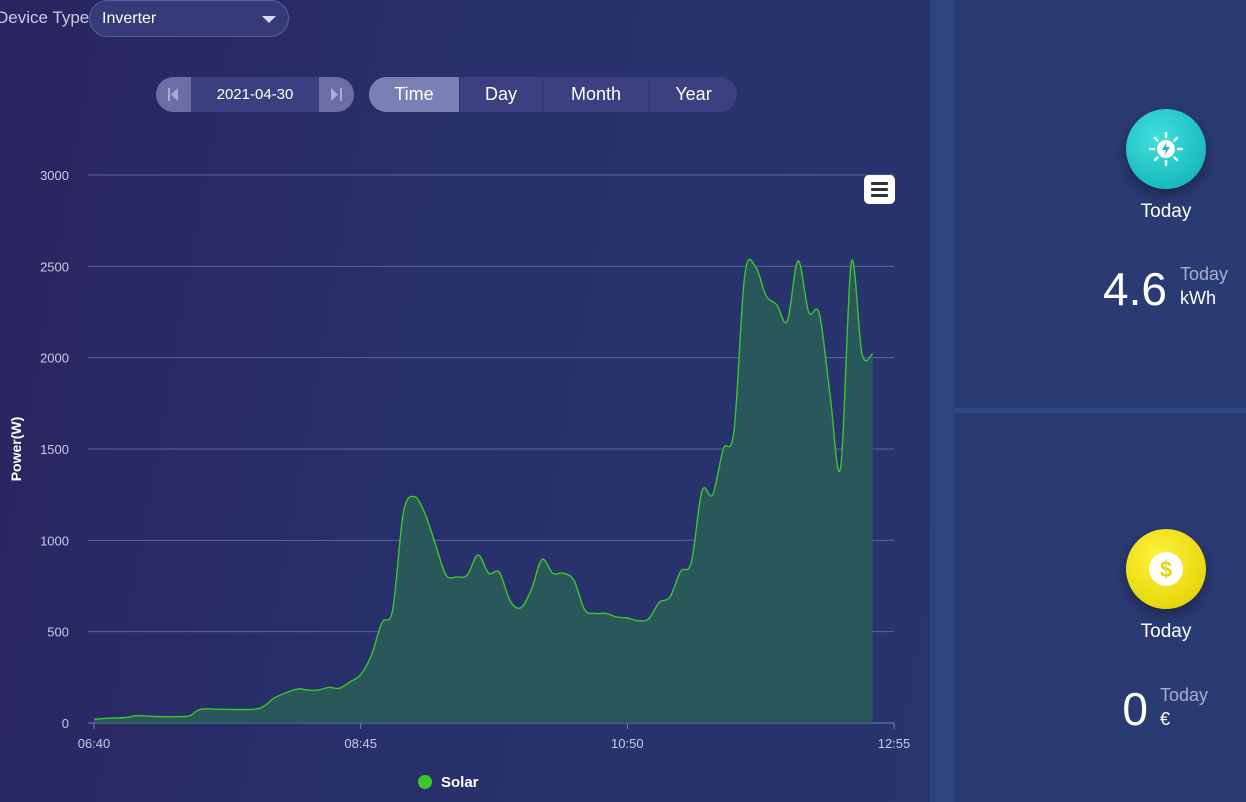 This screenshot has height=802, width=1246. Describe the element at coordinates (894, 743) in the screenshot. I see `x-tick-label: 12:55` at that location.